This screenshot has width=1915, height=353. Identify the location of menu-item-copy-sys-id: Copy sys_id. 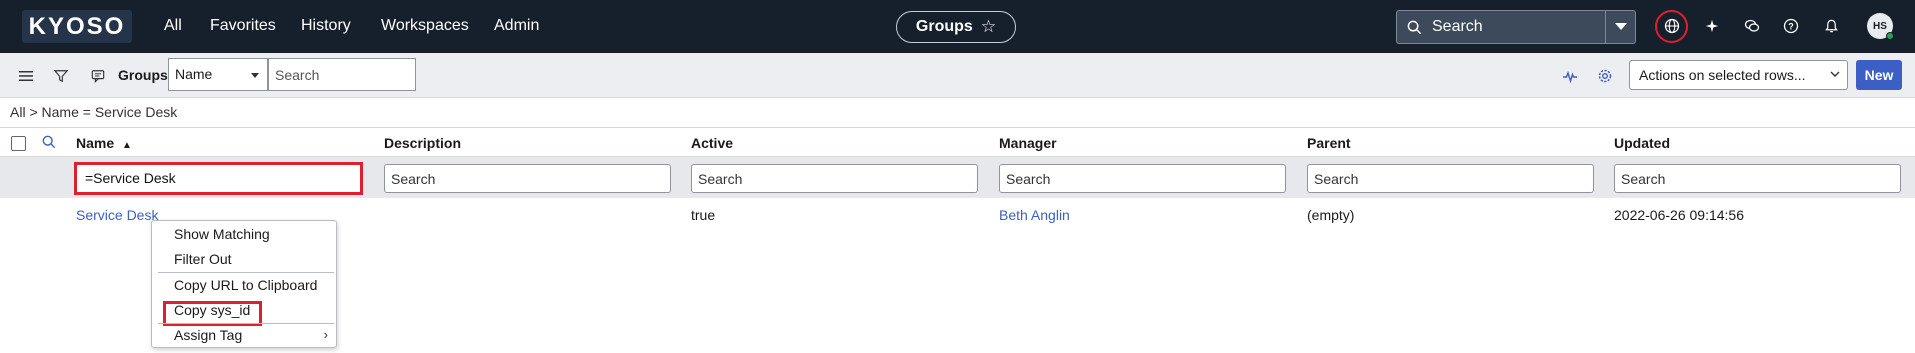
(212, 310).